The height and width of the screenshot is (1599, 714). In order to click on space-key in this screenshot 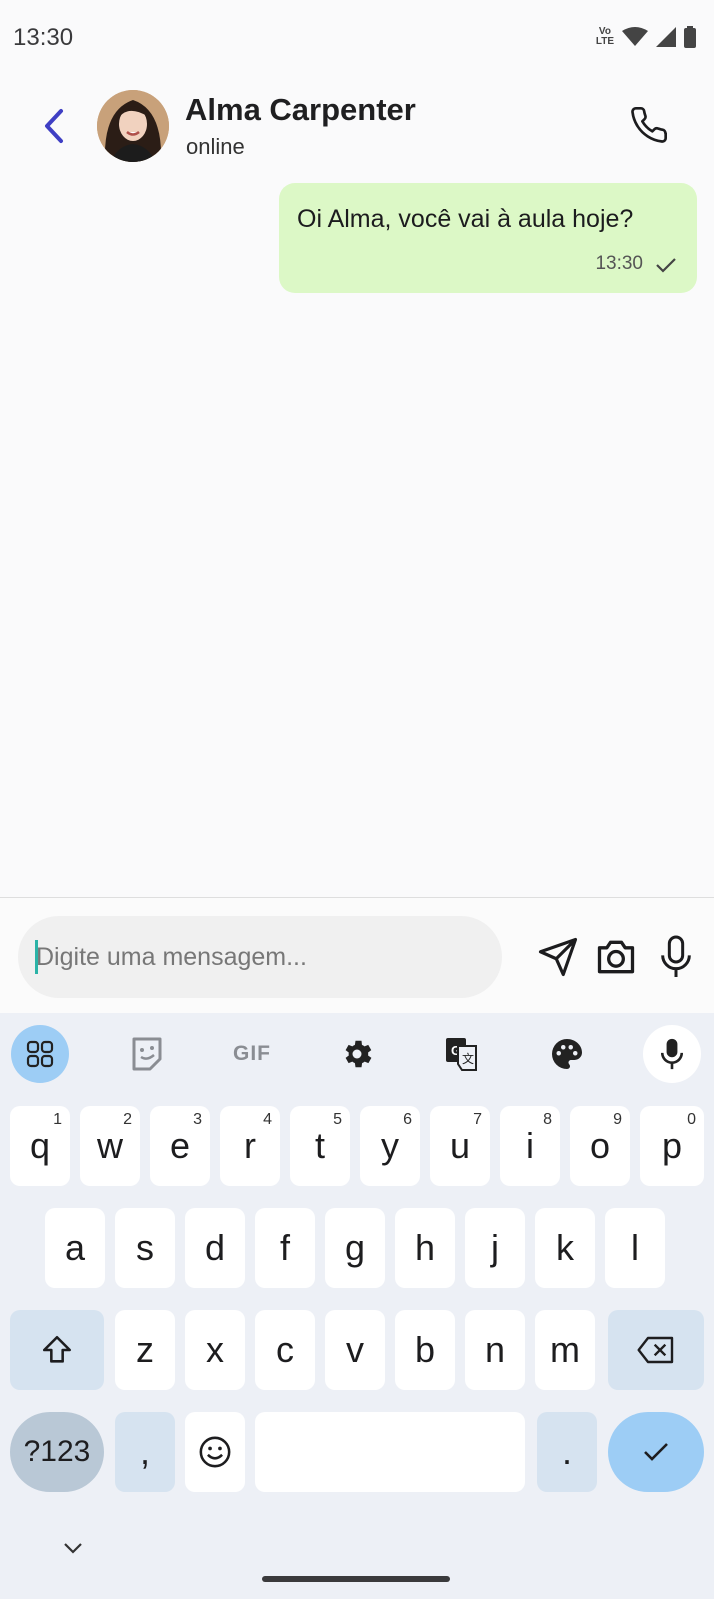, I will do `click(390, 1452)`.